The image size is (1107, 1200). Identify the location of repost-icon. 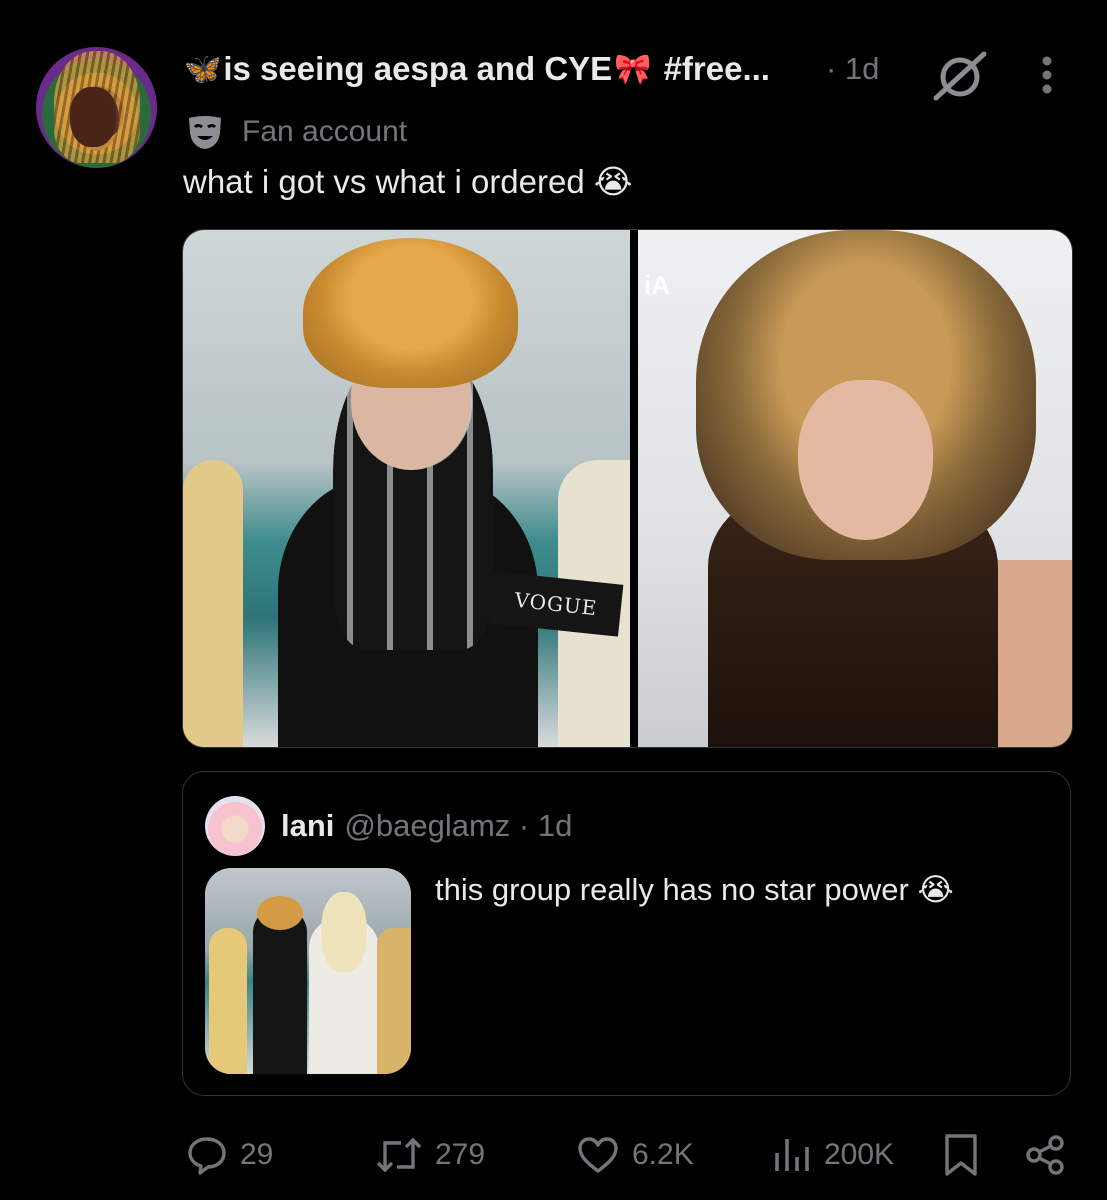
(399, 1155).